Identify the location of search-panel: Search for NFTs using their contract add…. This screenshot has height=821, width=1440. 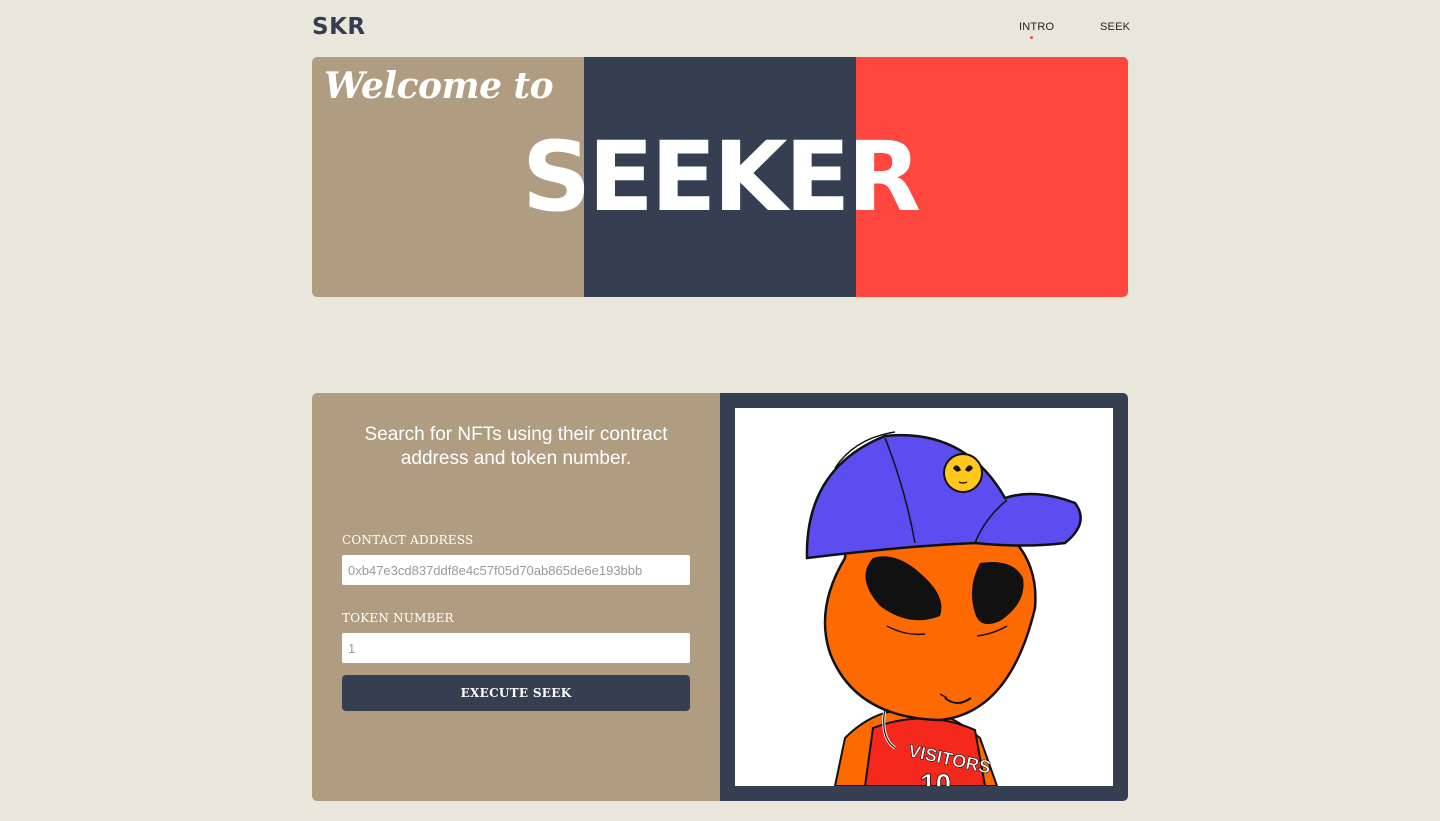
(516, 597).